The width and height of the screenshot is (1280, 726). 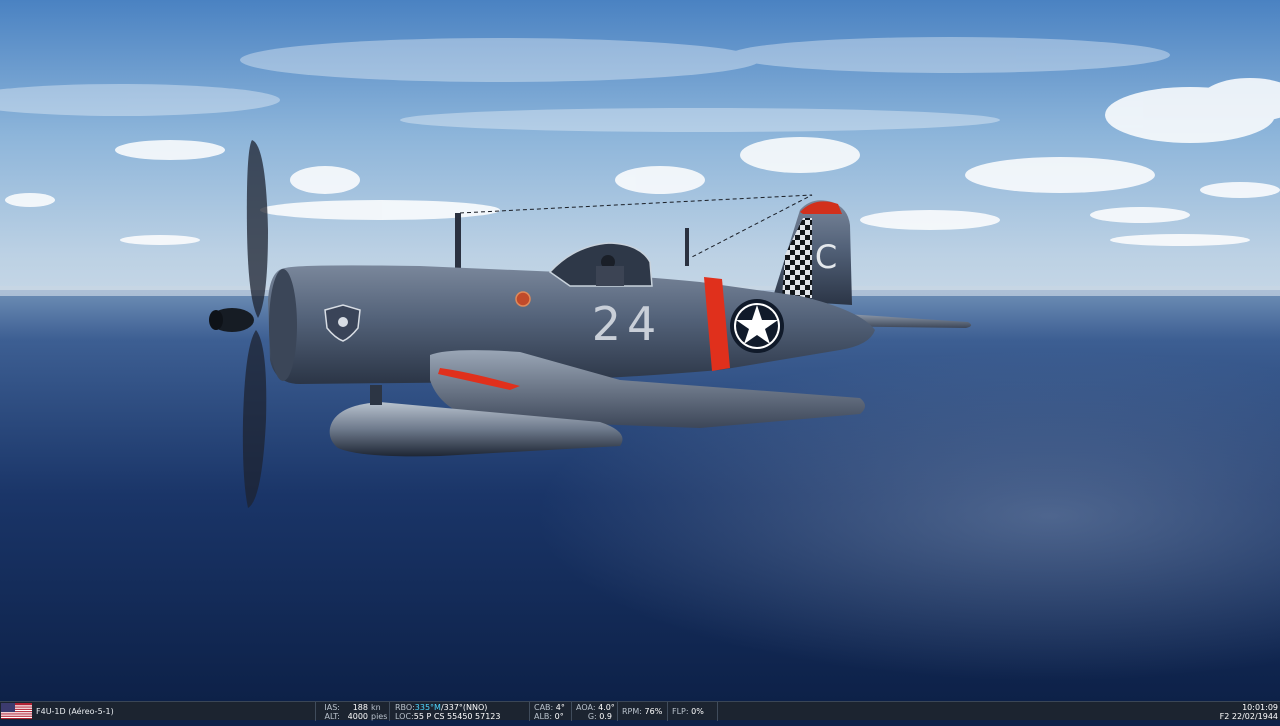 I want to click on aoa-label: AOA:, so click(x=586, y=707).